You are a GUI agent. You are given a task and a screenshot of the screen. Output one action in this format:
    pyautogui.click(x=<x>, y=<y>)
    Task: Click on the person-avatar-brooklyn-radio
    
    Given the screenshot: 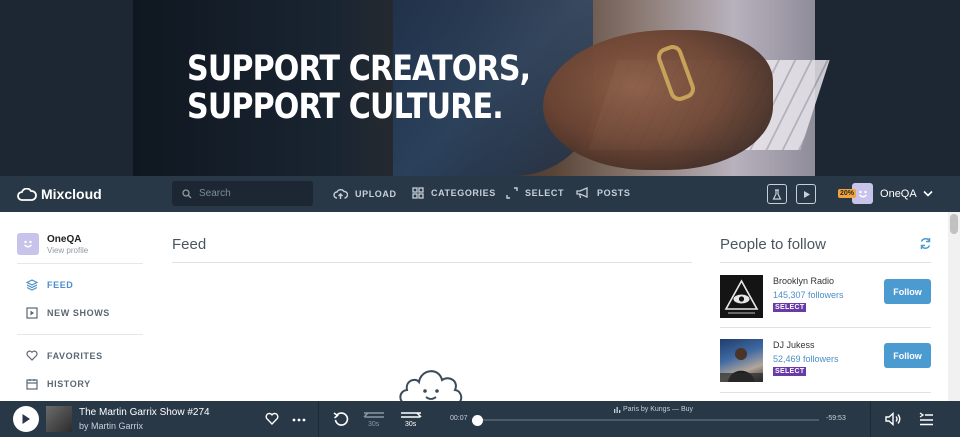 What is the action you would take?
    pyautogui.click(x=741, y=296)
    